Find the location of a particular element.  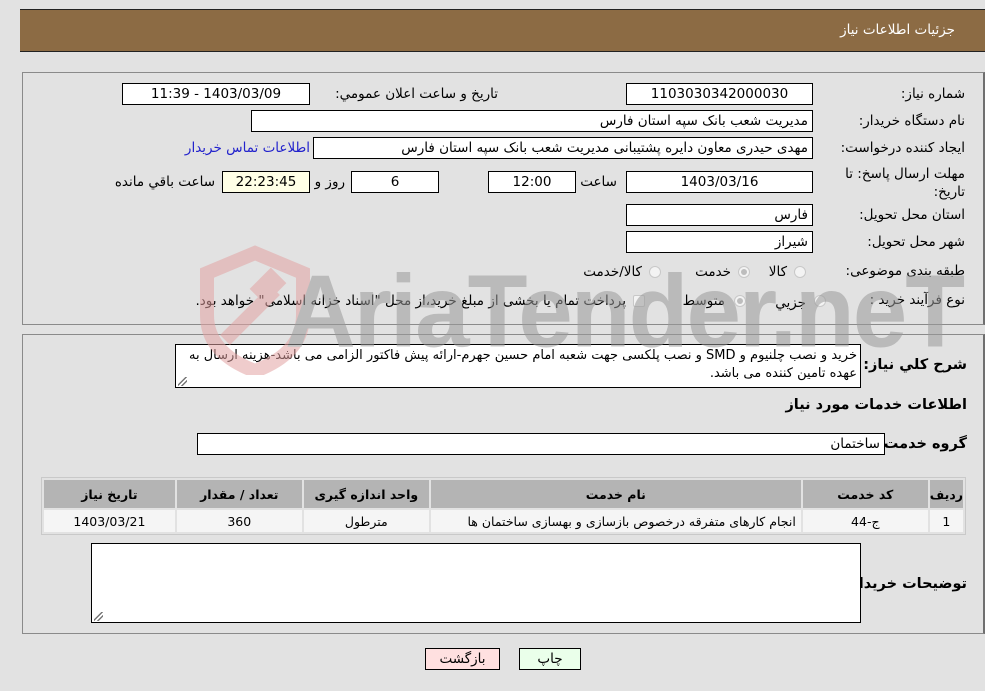

category-radio-goods is located at coordinates (800, 272).